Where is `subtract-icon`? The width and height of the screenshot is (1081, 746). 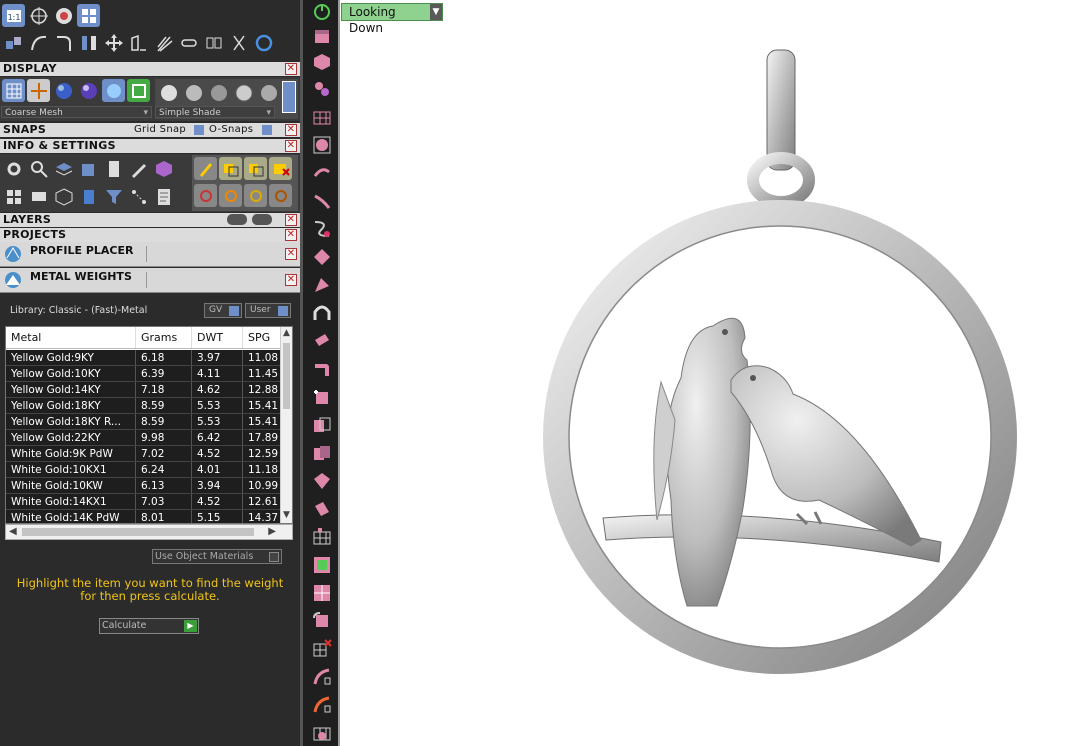 subtract-icon is located at coordinates (322, 453).